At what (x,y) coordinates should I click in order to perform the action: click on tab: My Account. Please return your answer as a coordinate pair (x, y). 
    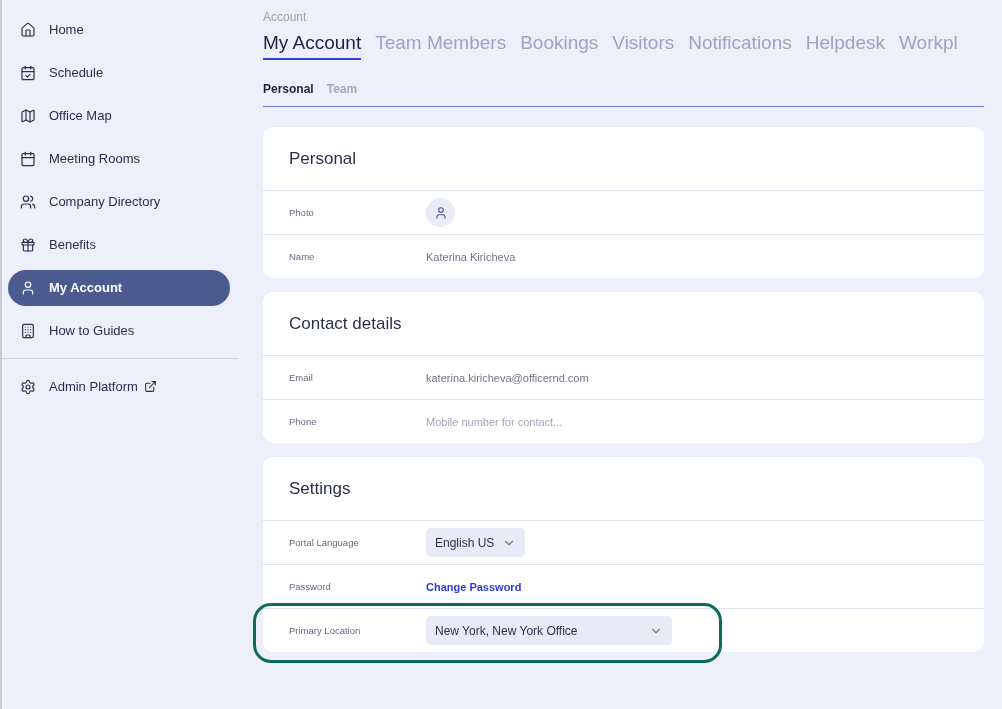
    Looking at the image, I should click on (312, 46).